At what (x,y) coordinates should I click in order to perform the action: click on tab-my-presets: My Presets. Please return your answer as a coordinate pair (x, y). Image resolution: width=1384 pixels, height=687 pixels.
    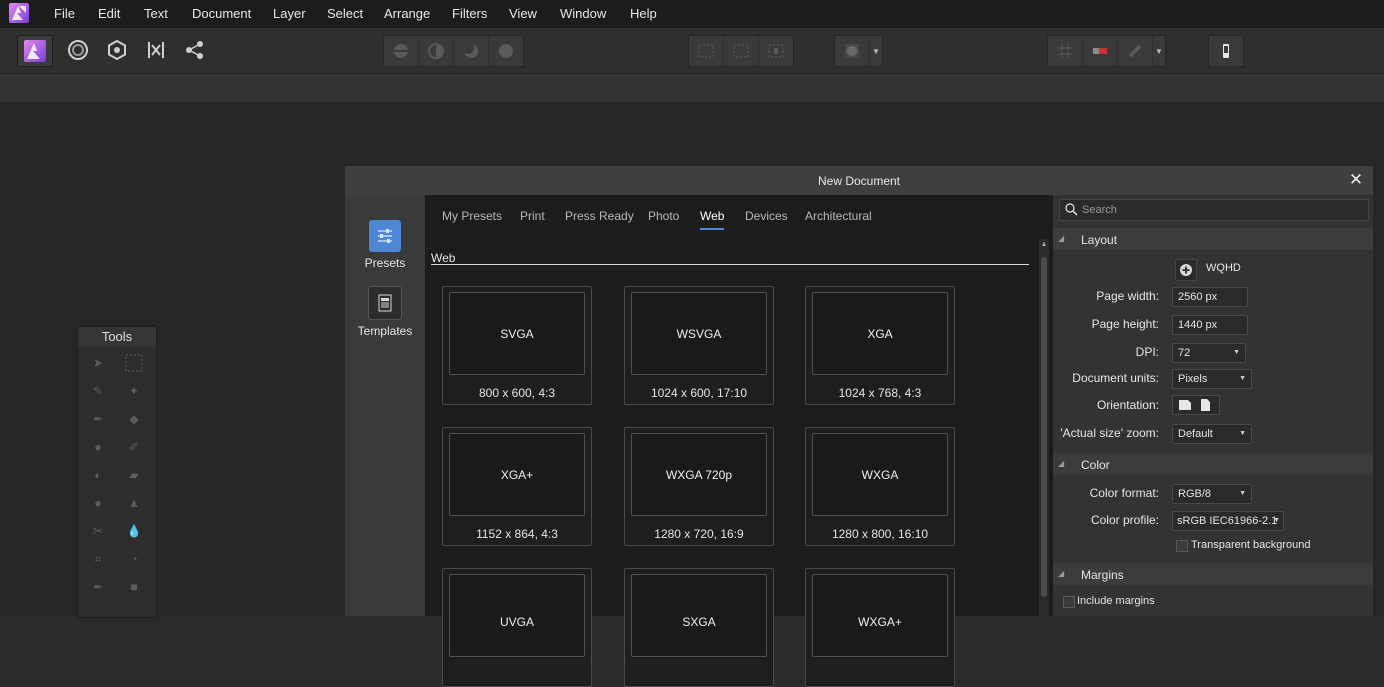
    Looking at the image, I should click on (472, 216).